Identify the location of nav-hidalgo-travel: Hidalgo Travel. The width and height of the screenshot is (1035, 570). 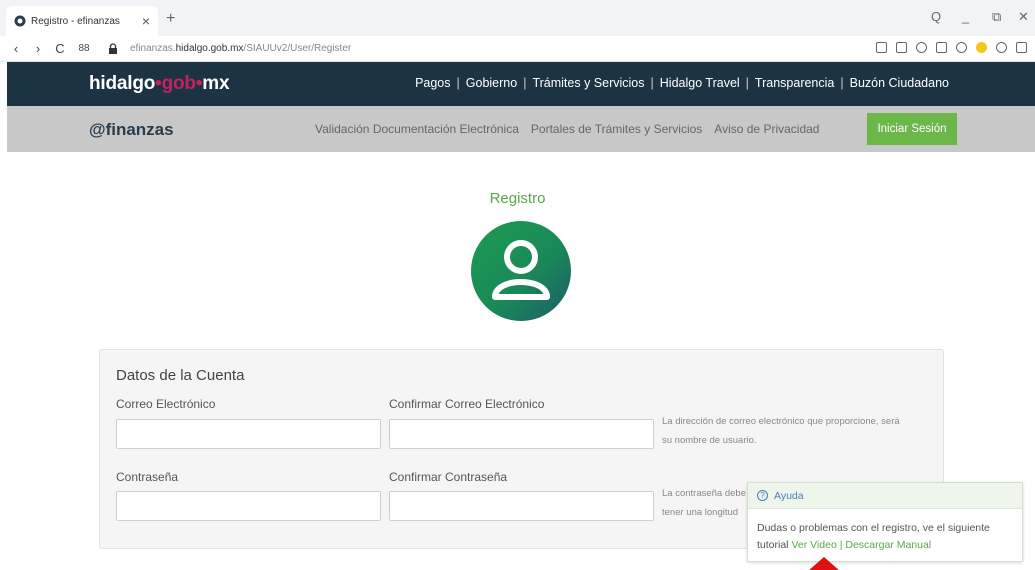
(700, 83).